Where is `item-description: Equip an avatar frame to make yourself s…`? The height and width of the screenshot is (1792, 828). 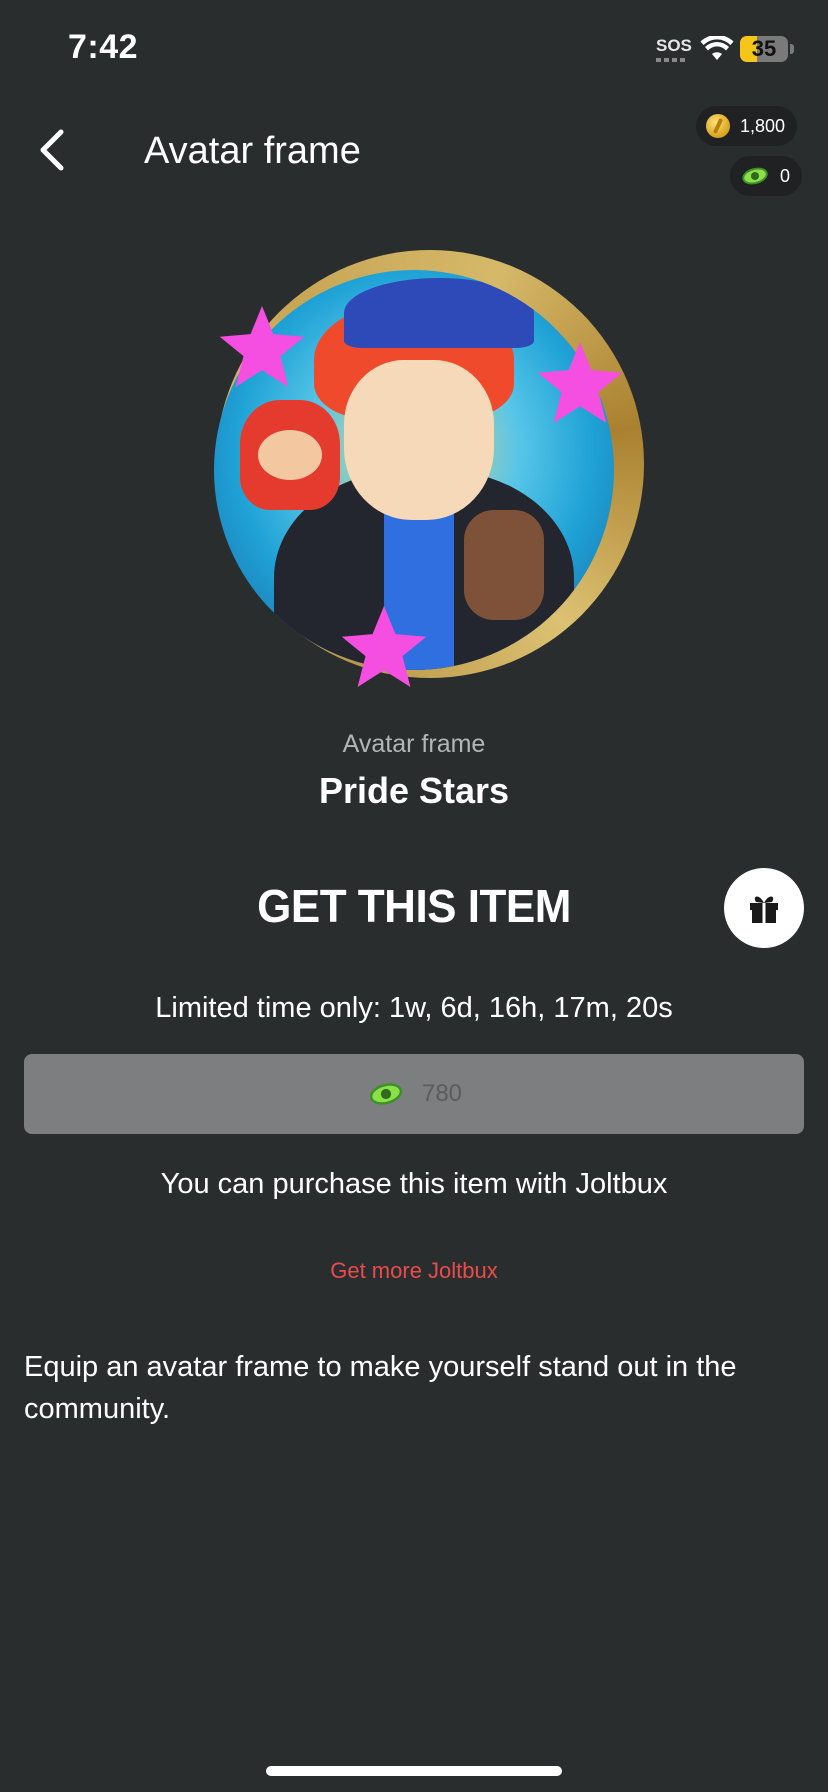
item-description: Equip an avatar frame to make yourself s… is located at coordinates (380, 1388).